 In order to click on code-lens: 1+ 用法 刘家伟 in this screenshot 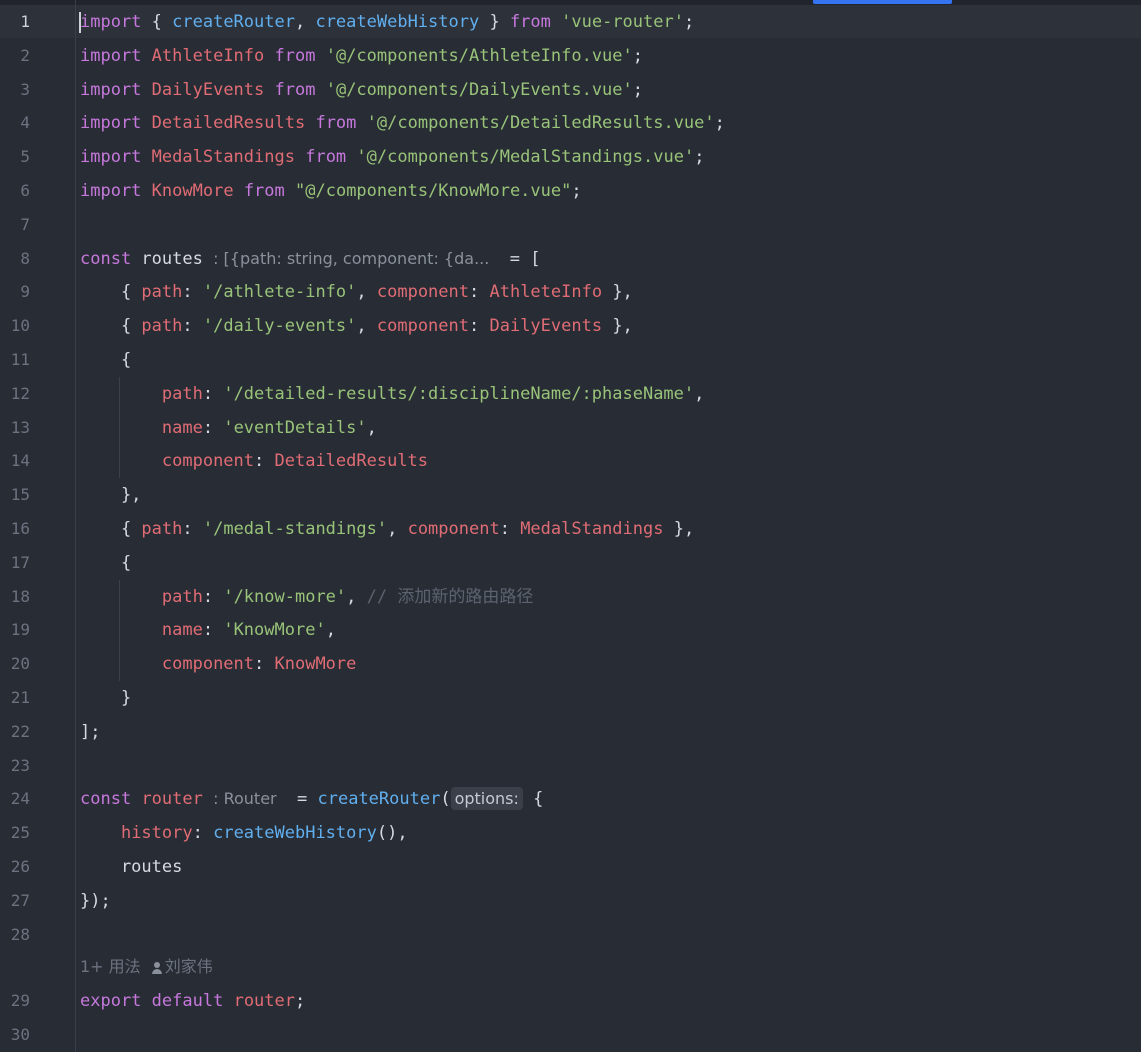, I will do `click(146, 967)`.